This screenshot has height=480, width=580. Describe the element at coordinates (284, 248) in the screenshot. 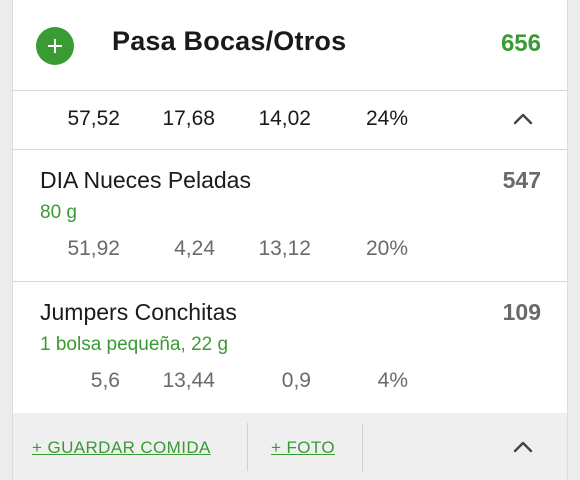

I see `food-protein: 13,12` at that location.